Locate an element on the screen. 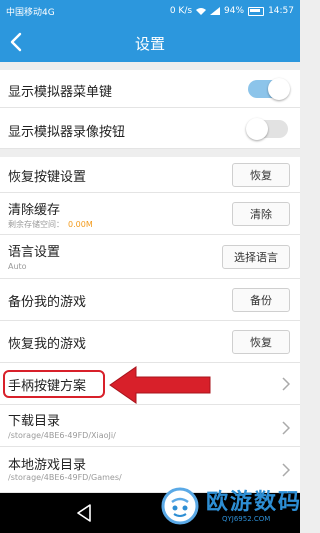 This screenshot has width=320, height=533. setting-label: 显示模拟器菜单键 is located at coordinates (60, 92).